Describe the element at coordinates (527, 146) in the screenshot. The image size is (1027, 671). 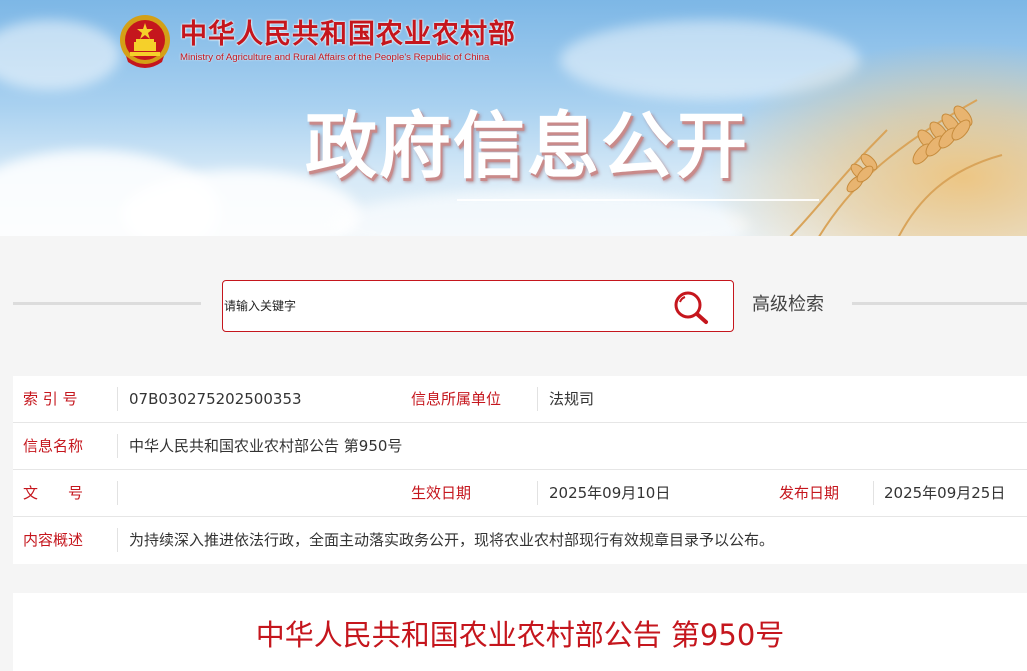
I see `banner-title: 政府信息公开` at that location.